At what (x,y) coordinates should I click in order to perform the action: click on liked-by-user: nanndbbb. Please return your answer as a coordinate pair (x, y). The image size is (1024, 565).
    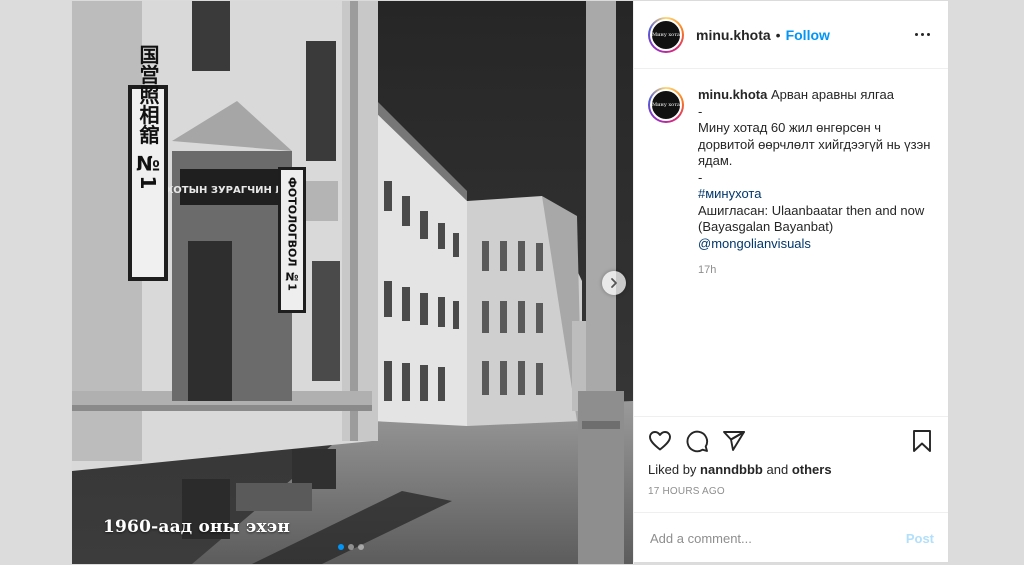
    Looking at the image, I should click on (731, 469).